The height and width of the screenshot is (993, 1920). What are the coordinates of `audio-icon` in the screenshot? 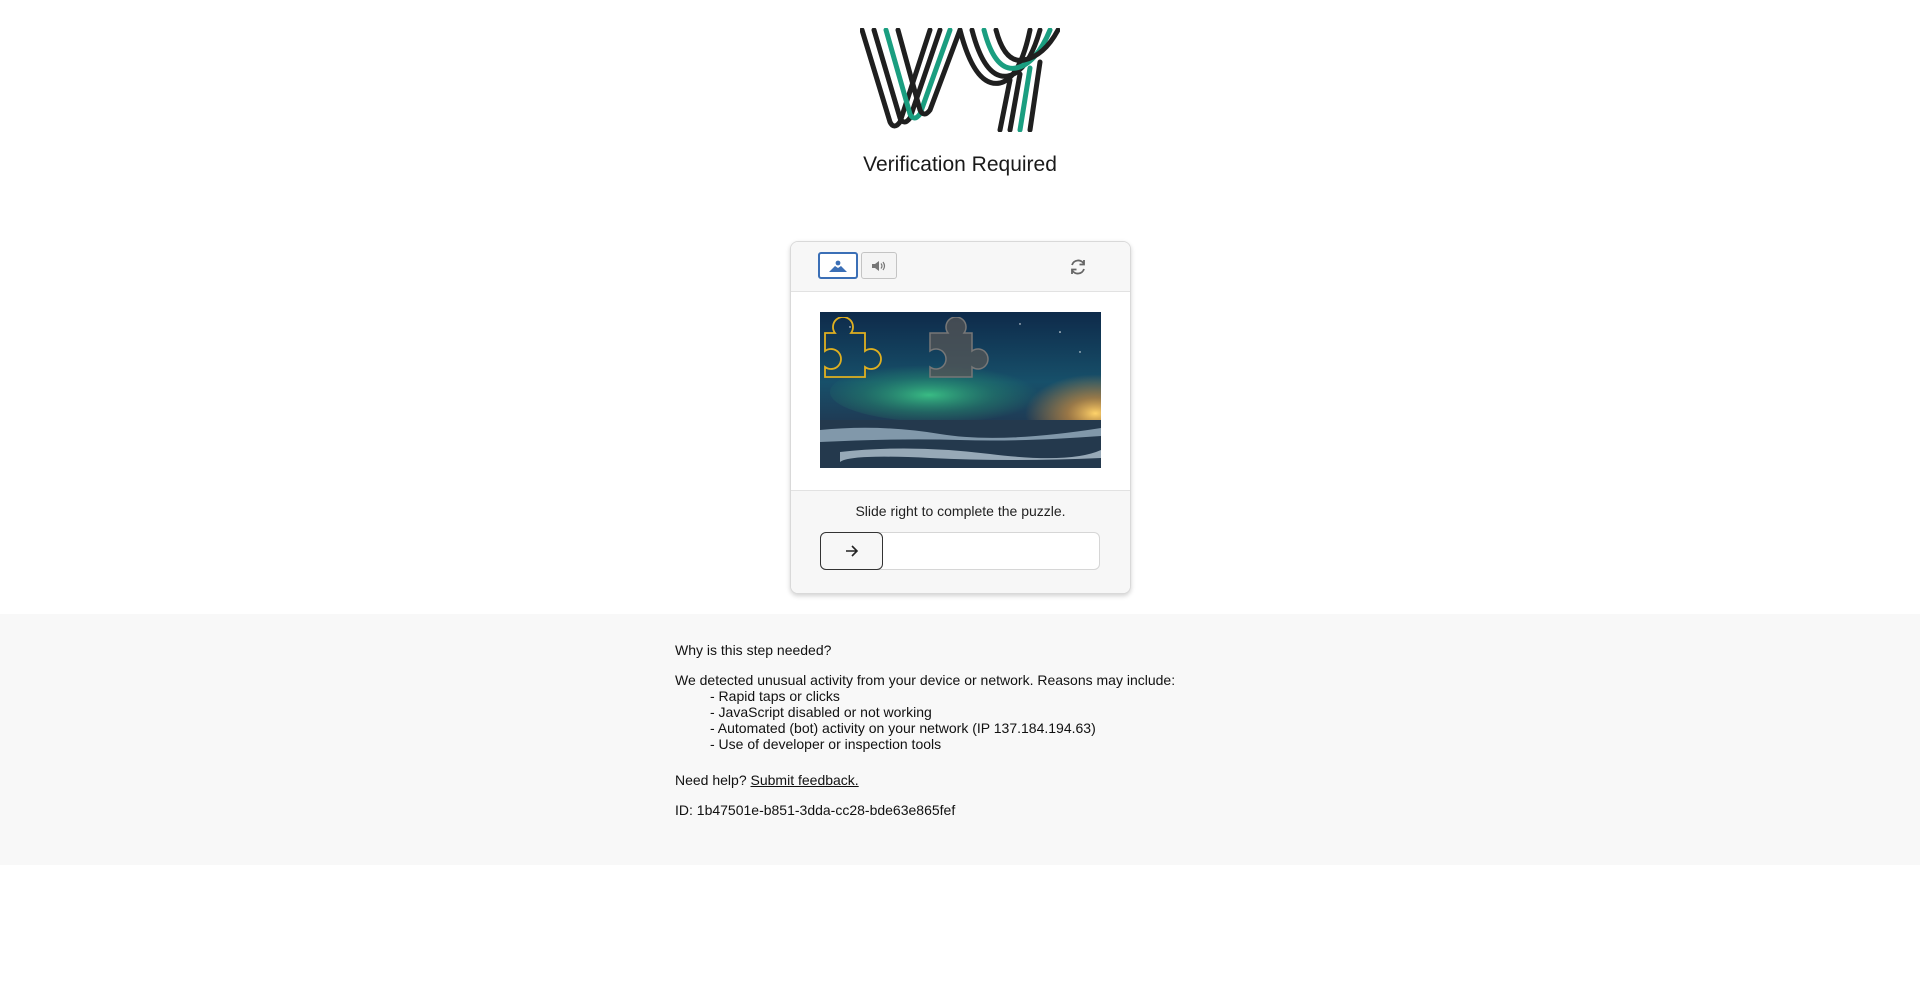 It's located at (879, 265).